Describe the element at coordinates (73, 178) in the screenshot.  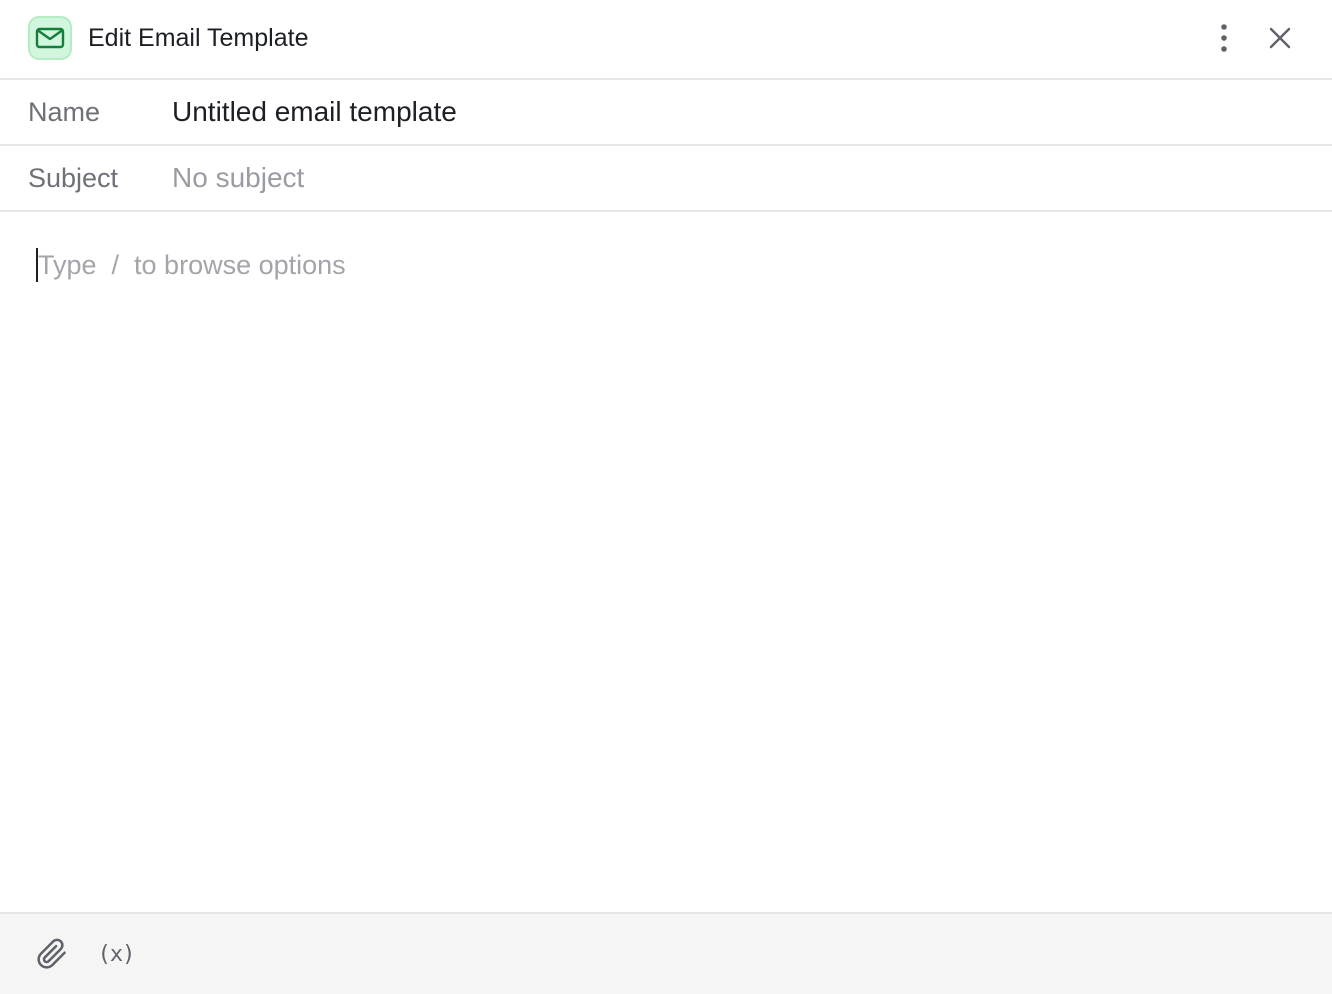
I see `subject-label: Subject` at that location.